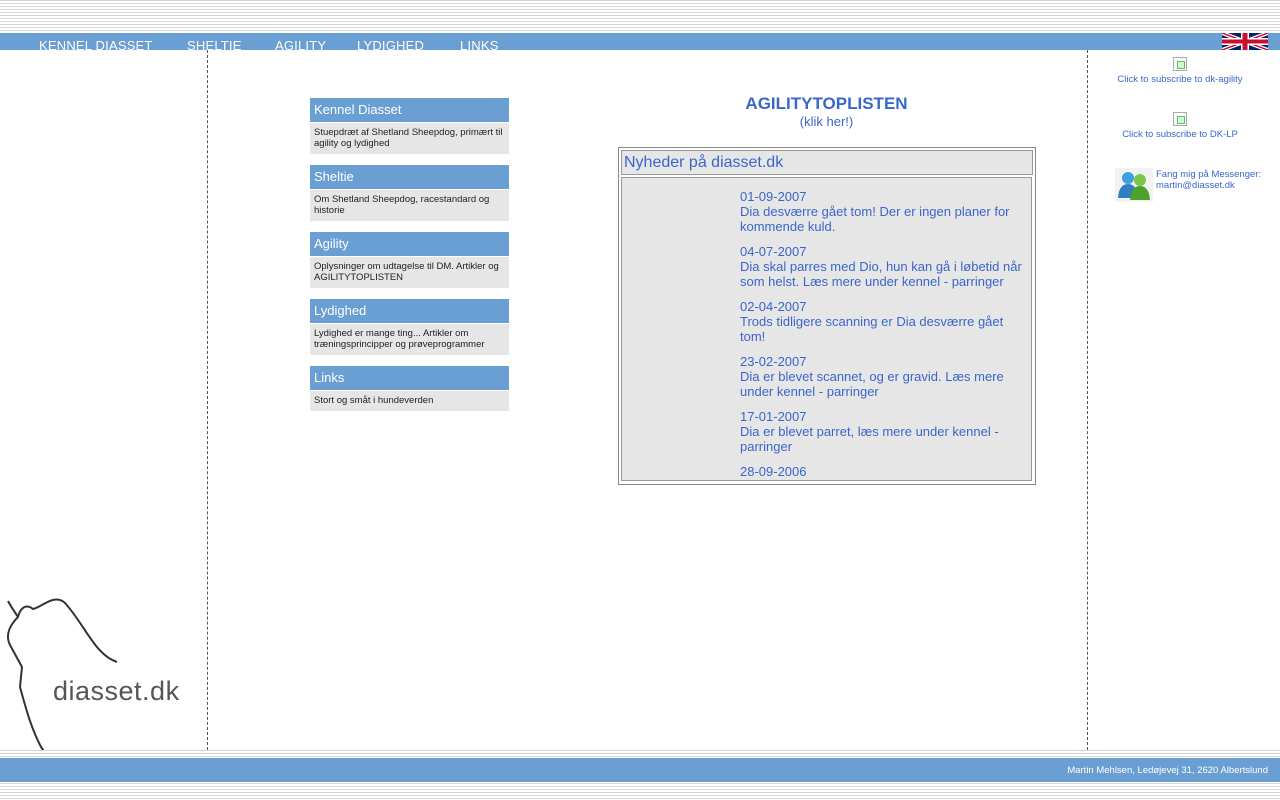  Describe the element at coordinates (640, 16) in the screenshot. I see `top-stripe-band` at that location.